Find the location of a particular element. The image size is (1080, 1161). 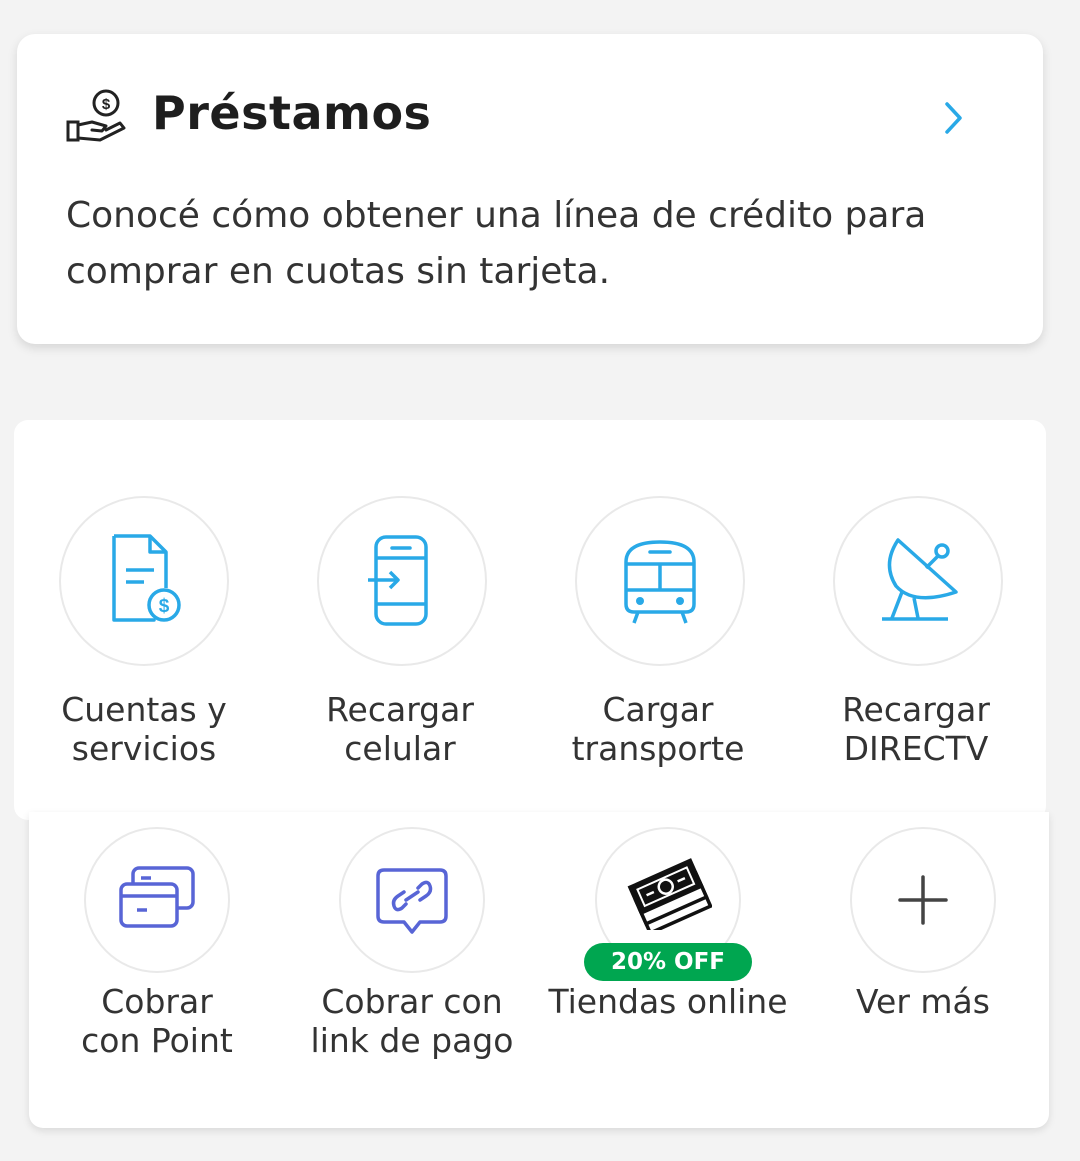

plus-icon is located at coordinates (923, 900).